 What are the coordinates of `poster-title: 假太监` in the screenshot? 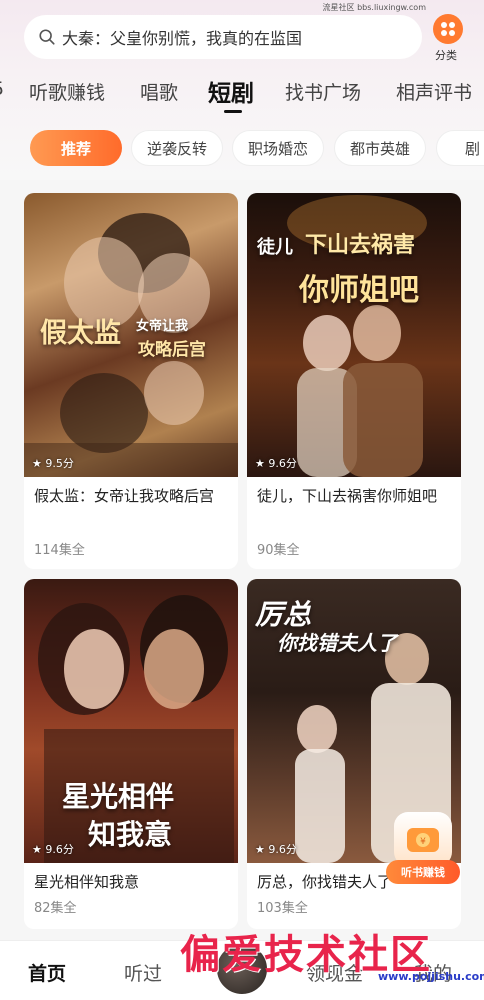 It's located at (80, 333).